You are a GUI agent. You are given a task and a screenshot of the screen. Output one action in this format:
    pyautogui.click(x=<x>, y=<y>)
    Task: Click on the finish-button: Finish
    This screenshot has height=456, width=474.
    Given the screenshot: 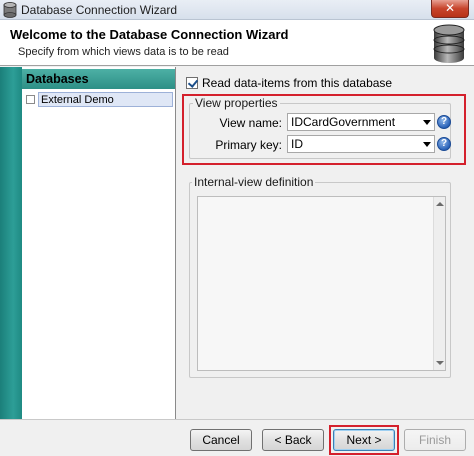 What is the action you would take?
    pyautogui.click(x=435, y=440)
    